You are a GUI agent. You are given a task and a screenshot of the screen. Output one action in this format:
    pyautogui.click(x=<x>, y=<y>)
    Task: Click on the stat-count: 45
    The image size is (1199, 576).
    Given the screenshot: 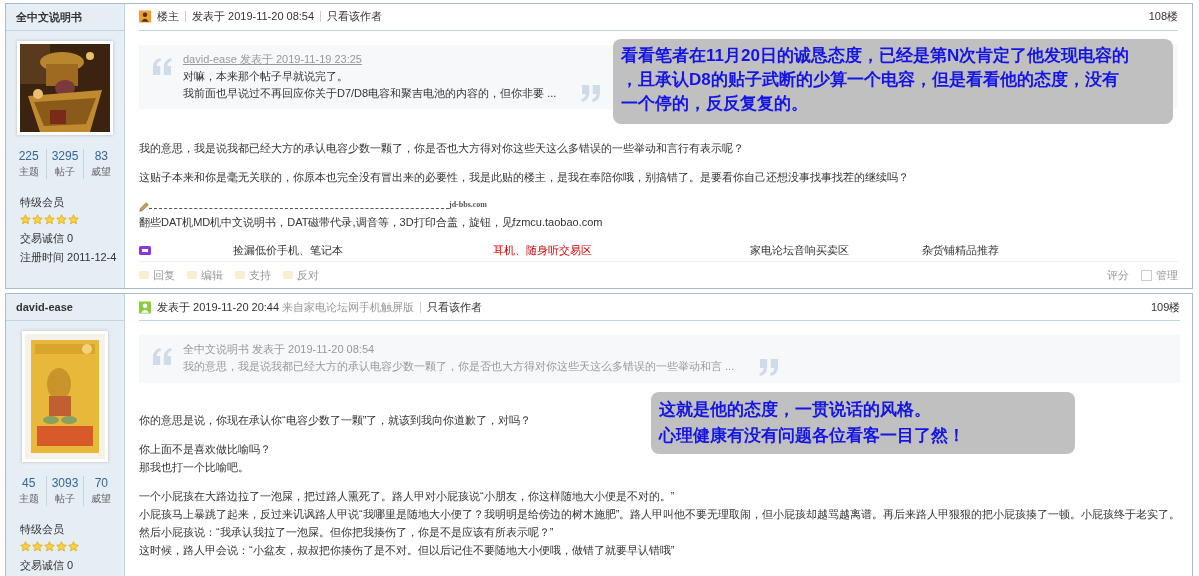 What is the action you would take?
    pyautogui.click(x=29, y=483)
    